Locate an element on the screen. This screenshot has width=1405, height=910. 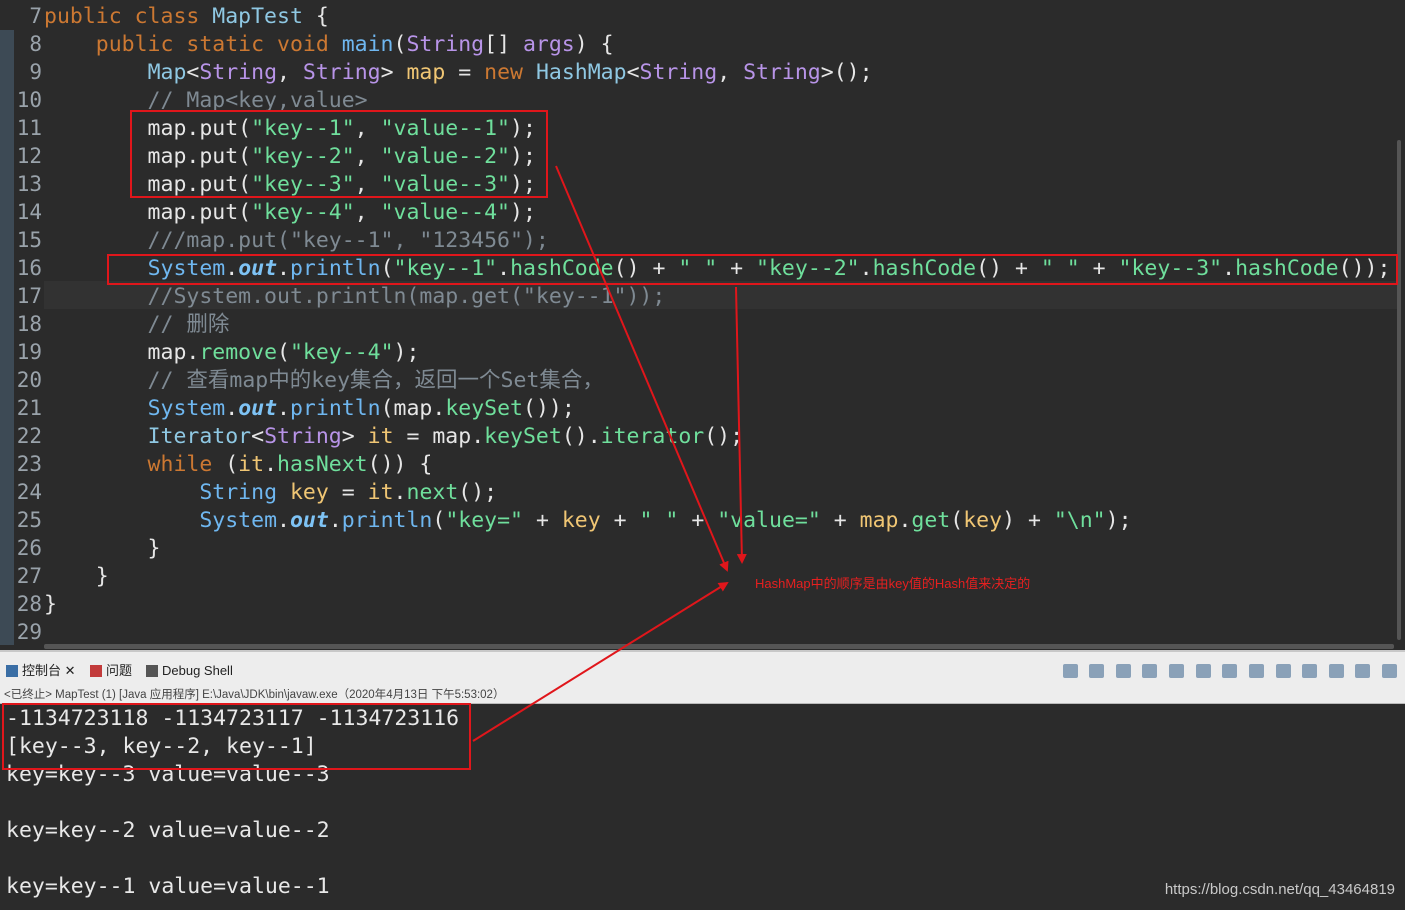
display-console-icon is located at coordinates (1310, 670).